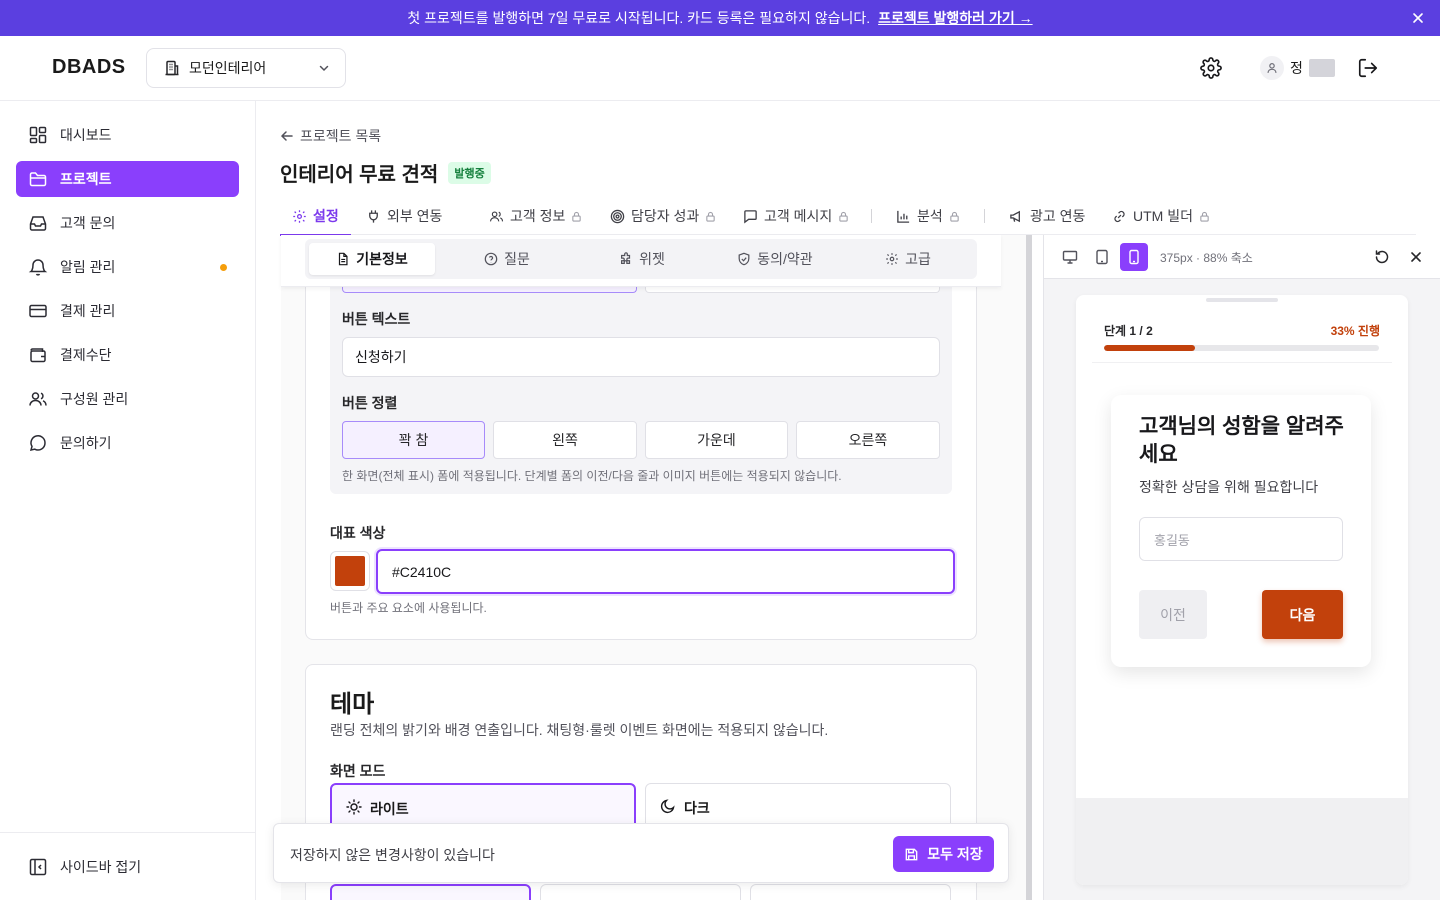 This screenshot has height=900, width=1440. I want to click on button-text-input: 신청하기, so click(641, 357).